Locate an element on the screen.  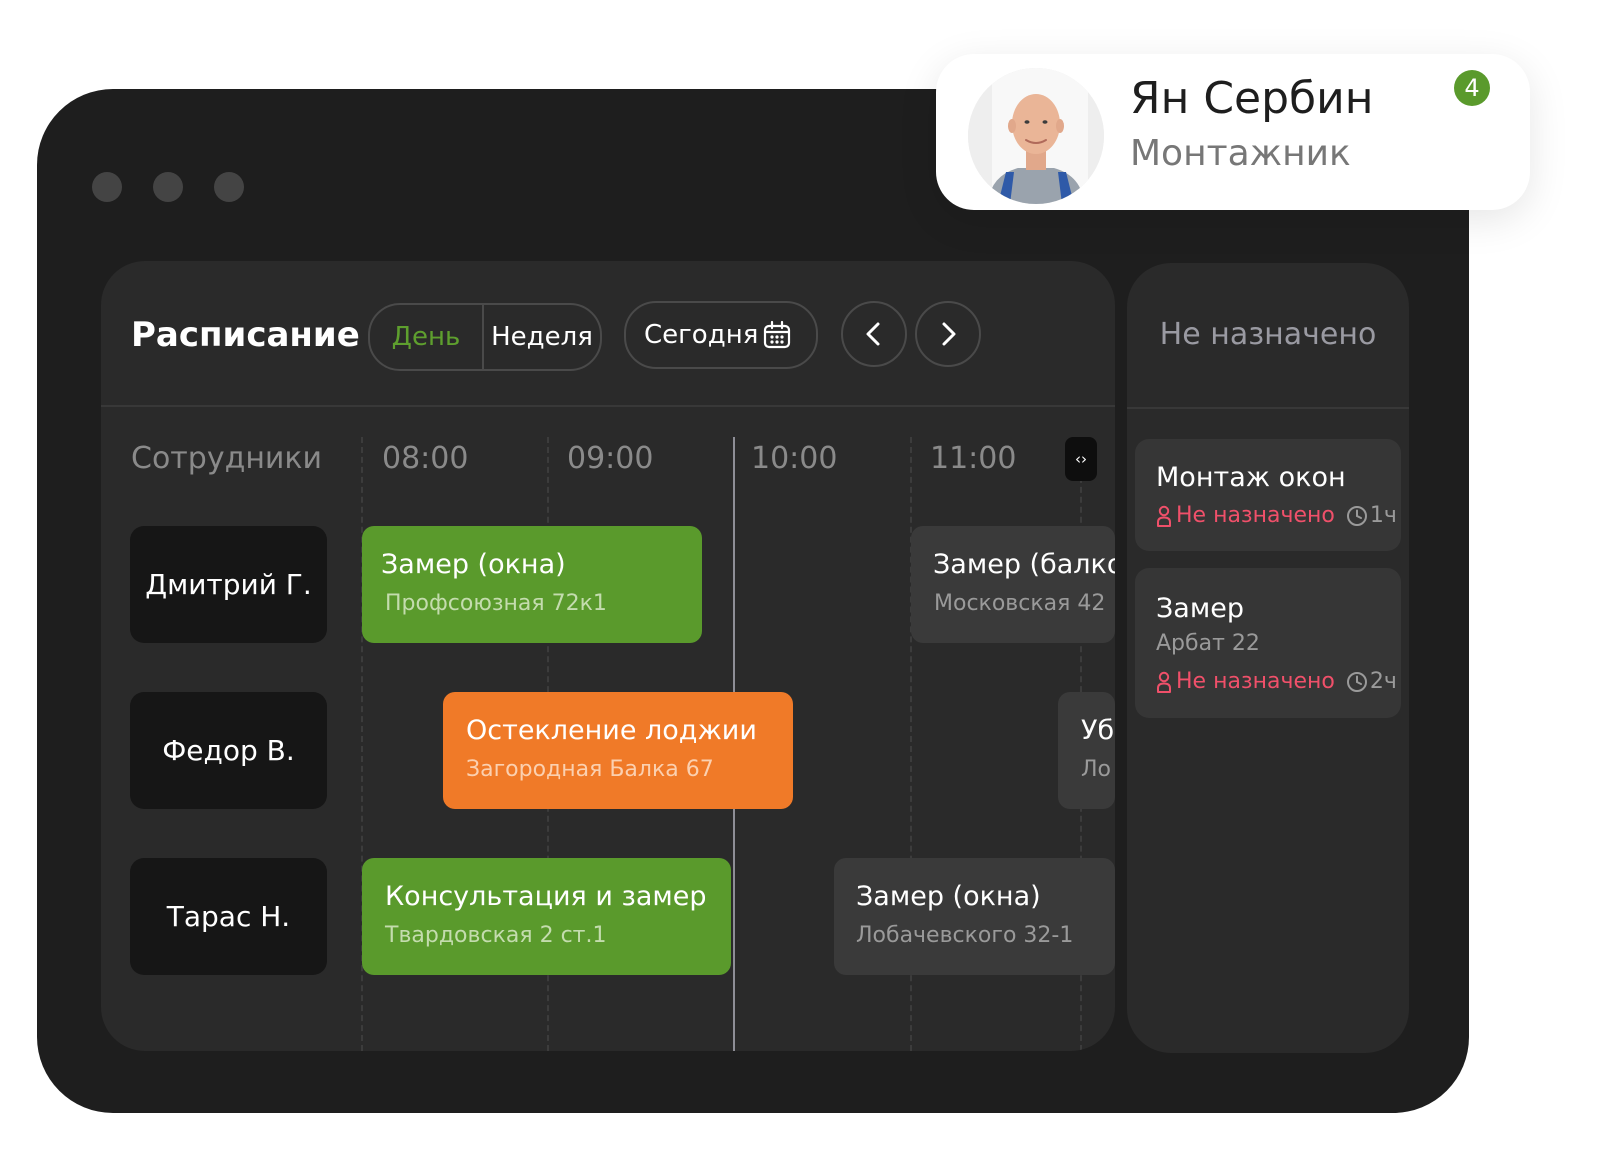
window-close-dot is located at coordinates (107, 187).